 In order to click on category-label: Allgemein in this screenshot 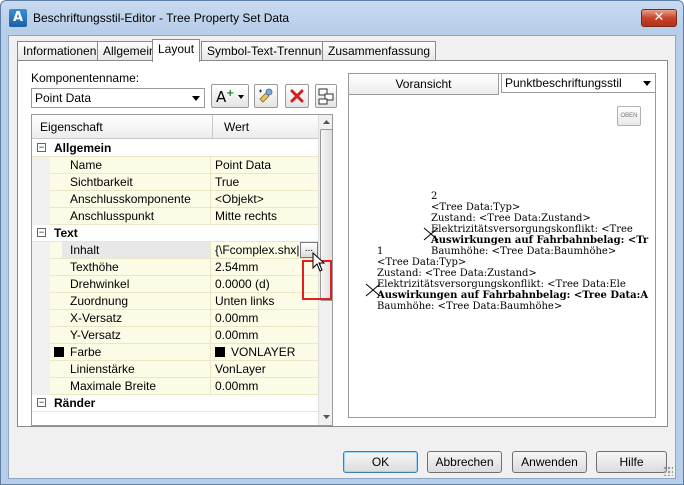, I will do `click(83, 148)`.